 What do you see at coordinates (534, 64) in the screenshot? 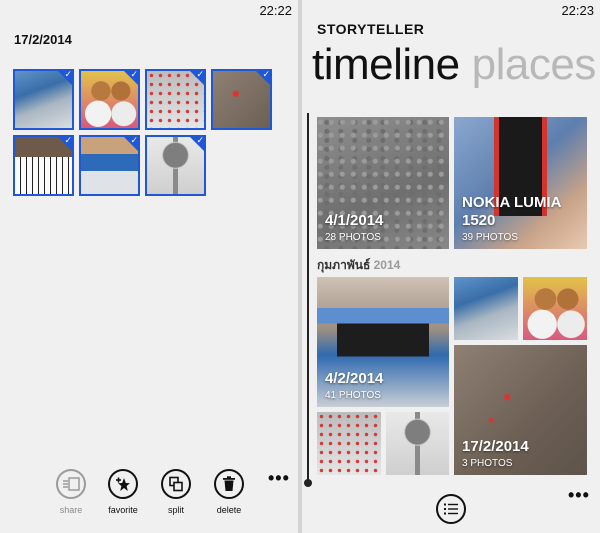
I see `pivot-places: places` at bounding box center [534, 64].